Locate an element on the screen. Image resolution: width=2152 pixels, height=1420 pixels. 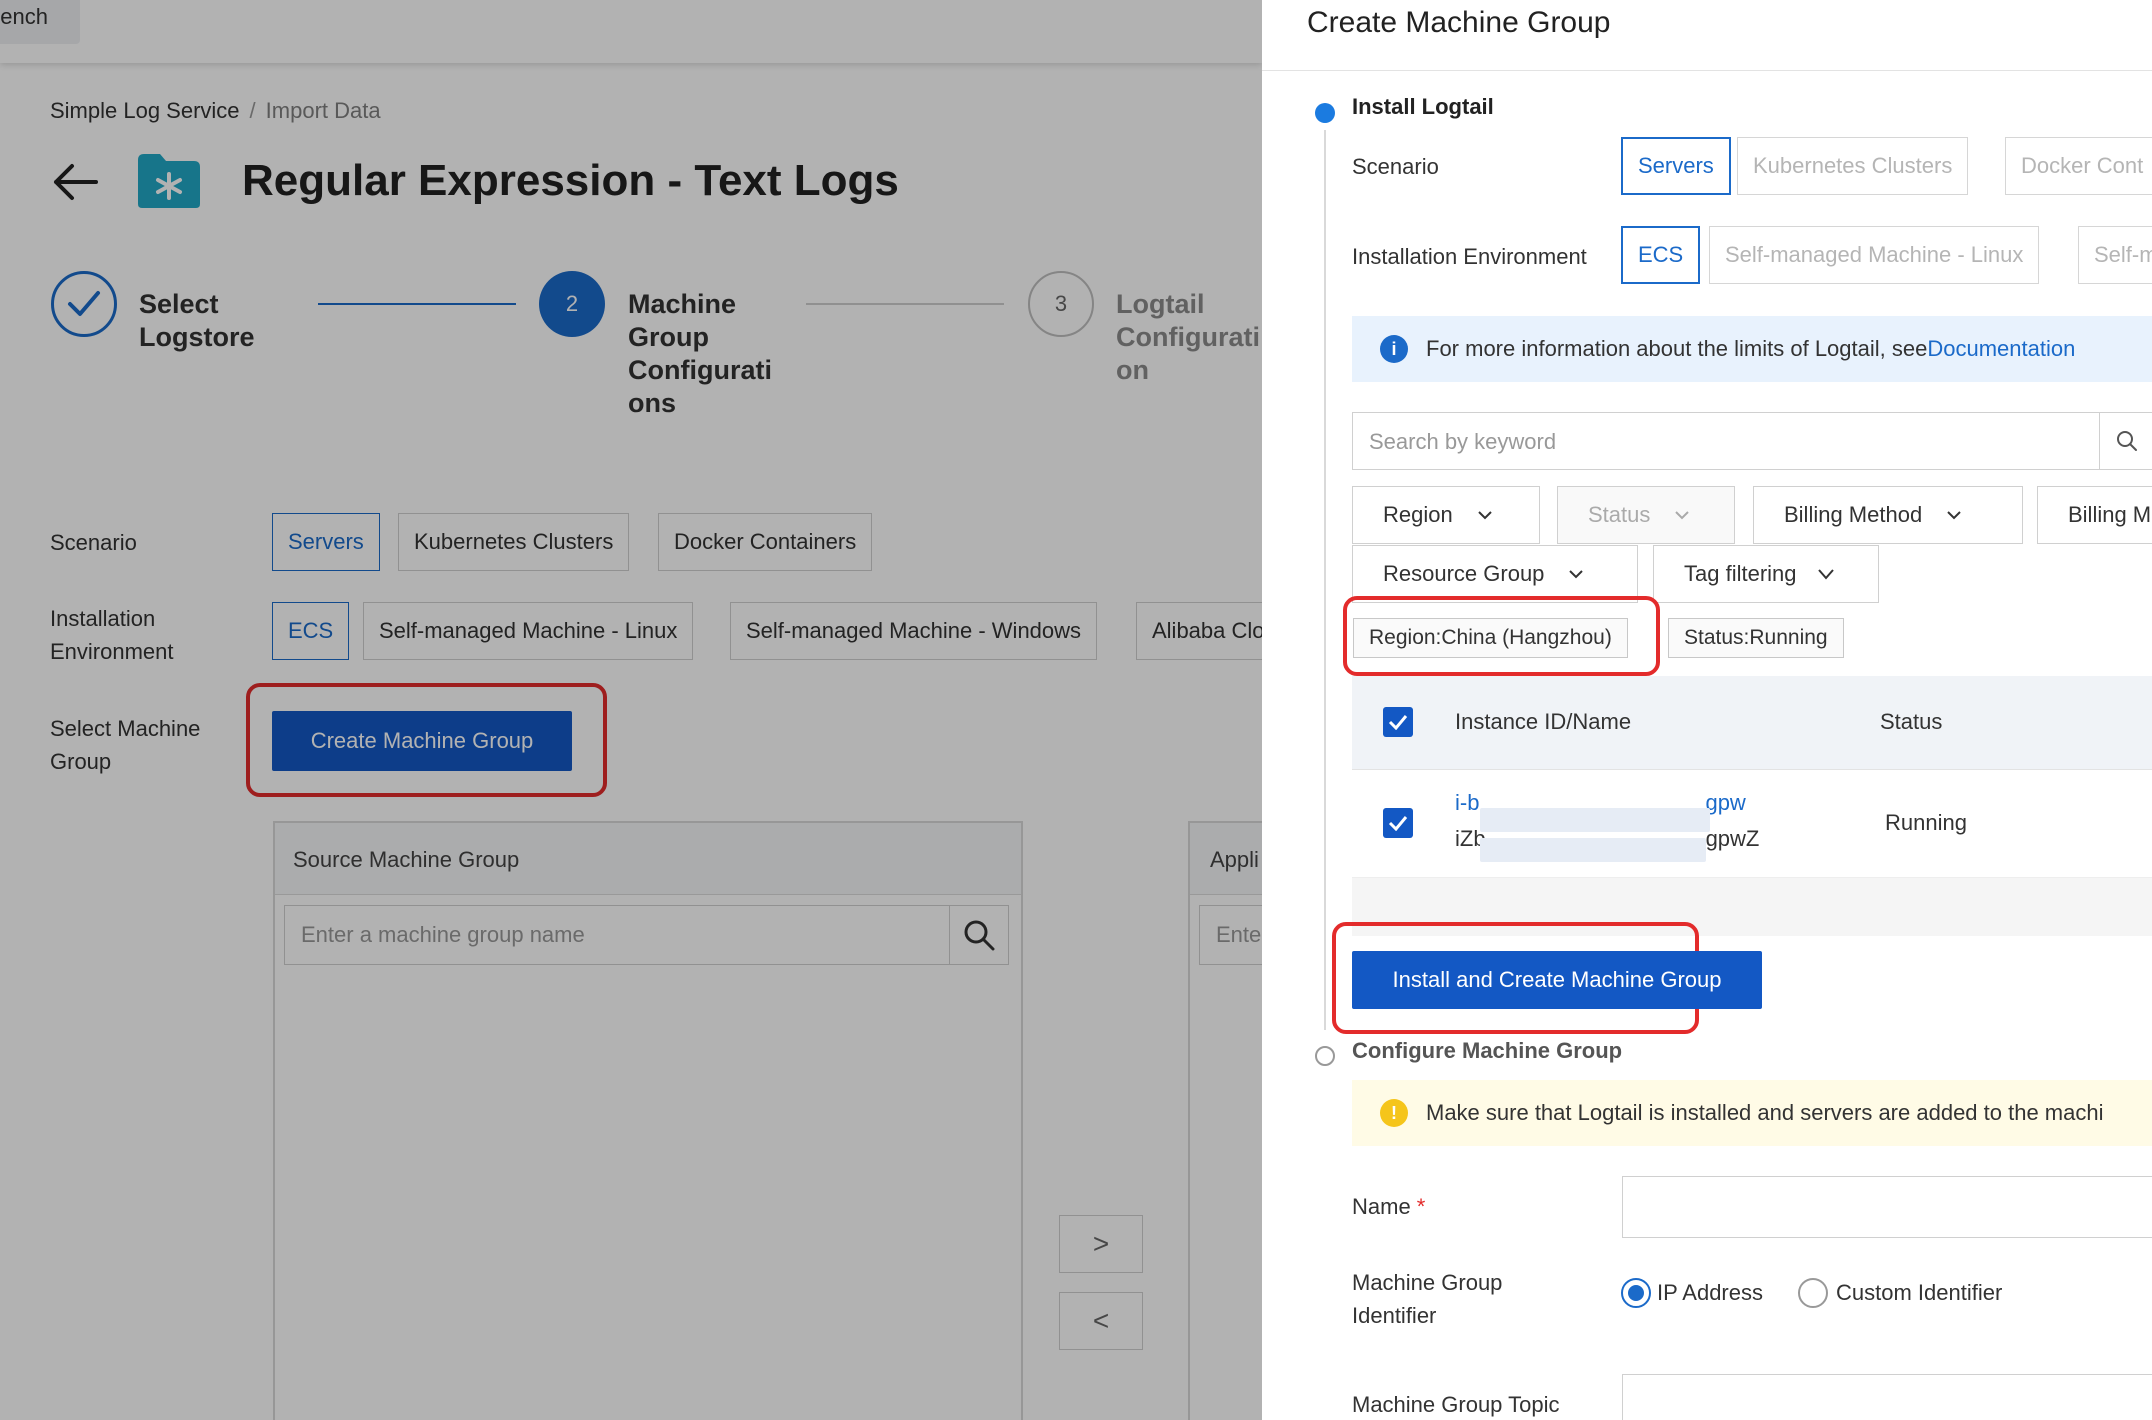
env-linux: Self-managed Machine - Linux is located at coordinates (528, 631).